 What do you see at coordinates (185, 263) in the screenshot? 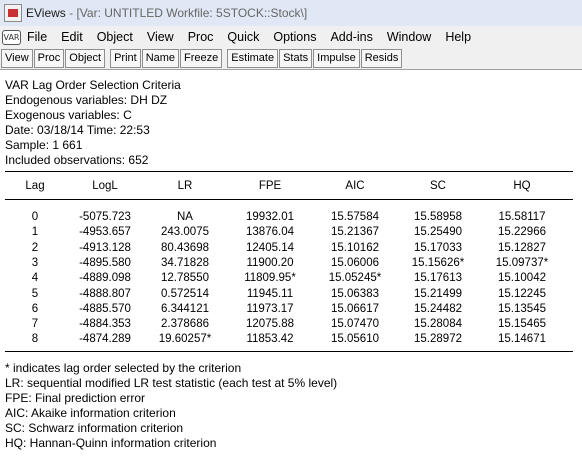
I see `cell-lr-lag-3: 34.71828` at bounding box center [185, 263].